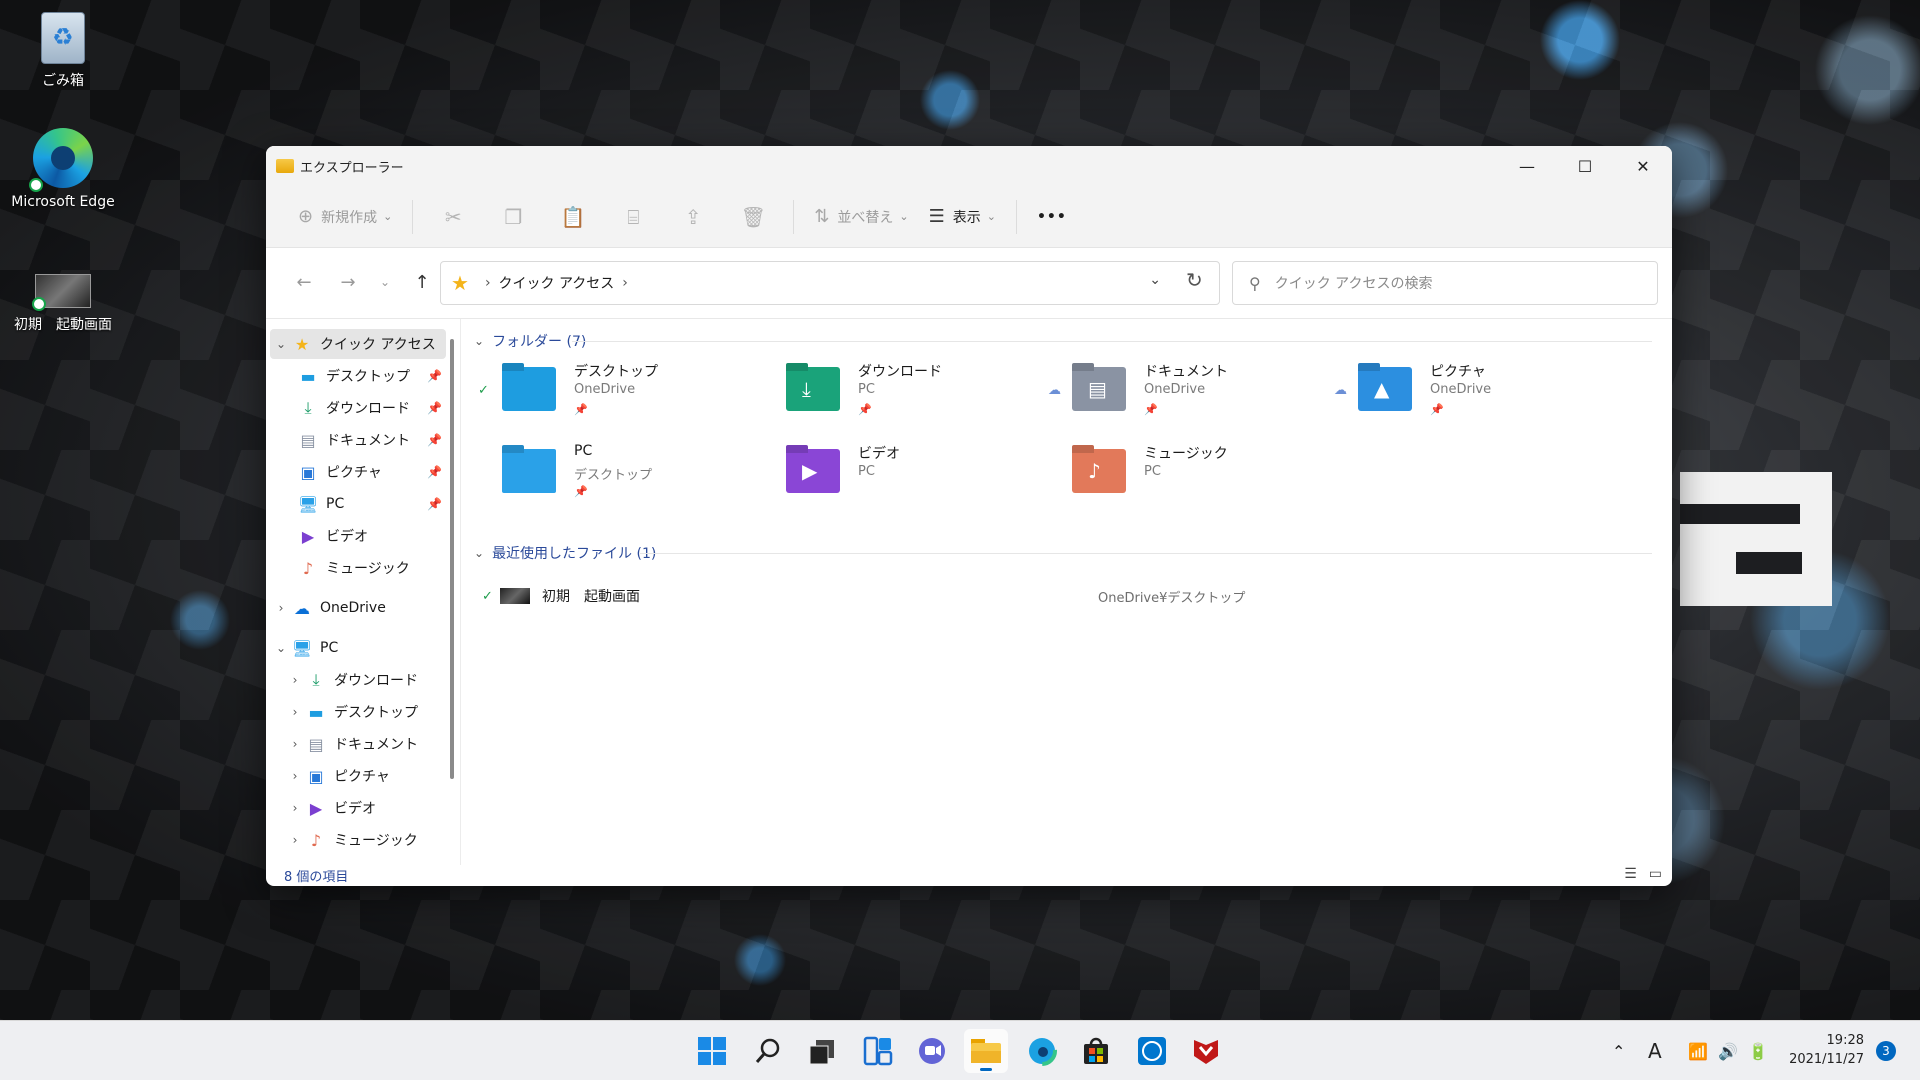 This screenshot has width=1920, height=1080. What do you see at coordinates (345, 217) in the screenshot?
I see `new-button: ⊕ 新規作成 ⌄` at bounding box center [345, 217].